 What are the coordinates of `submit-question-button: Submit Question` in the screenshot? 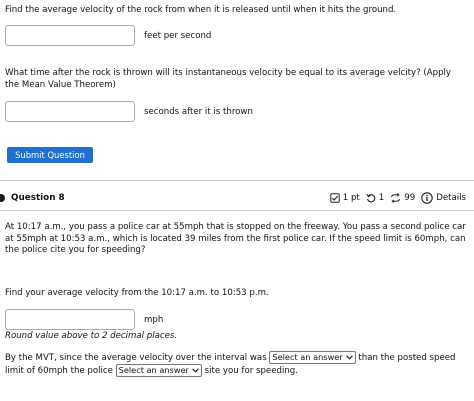 It's located at (50, 155).